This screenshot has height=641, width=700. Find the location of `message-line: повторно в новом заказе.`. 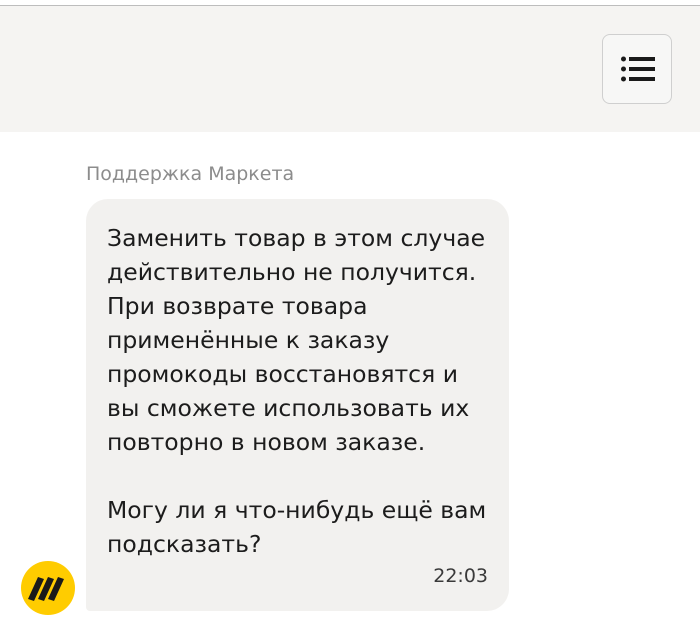

message-line: повторно в новом заказе. is located at coordinates (266, 442).